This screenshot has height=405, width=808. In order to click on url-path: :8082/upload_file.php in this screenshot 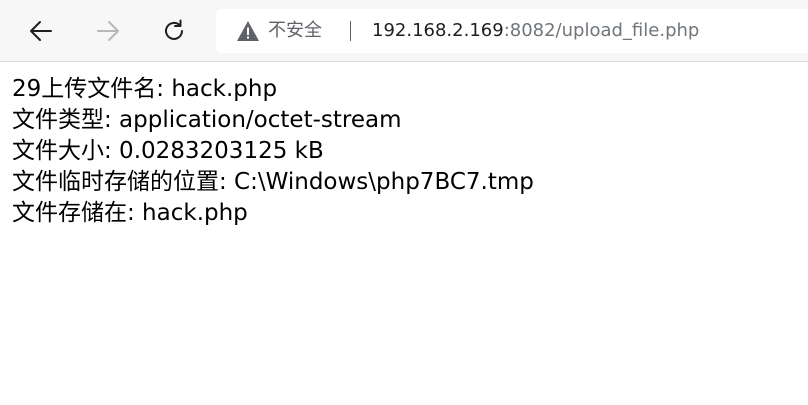, I will do `click(601, 30)`.